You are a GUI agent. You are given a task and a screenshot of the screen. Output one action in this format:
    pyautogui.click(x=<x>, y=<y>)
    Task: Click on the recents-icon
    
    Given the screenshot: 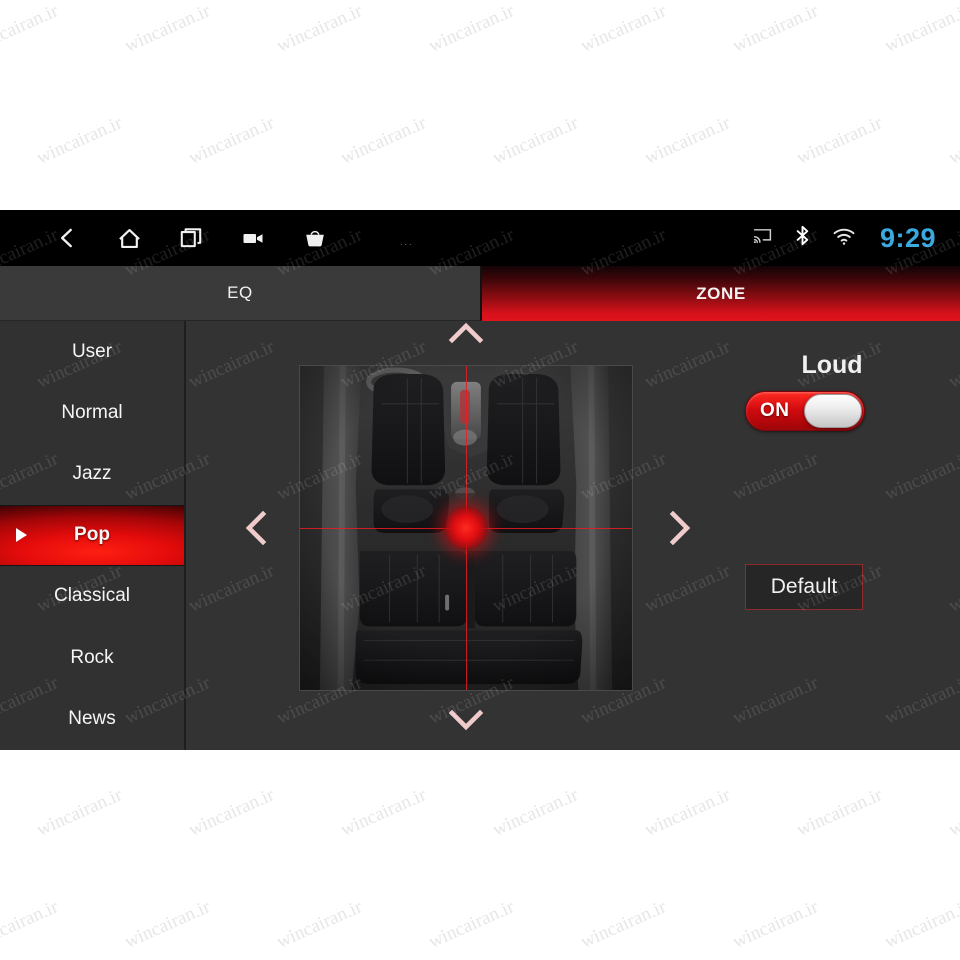 What is the action you would take?
    pyautogui.click(x=191, y=238)
    